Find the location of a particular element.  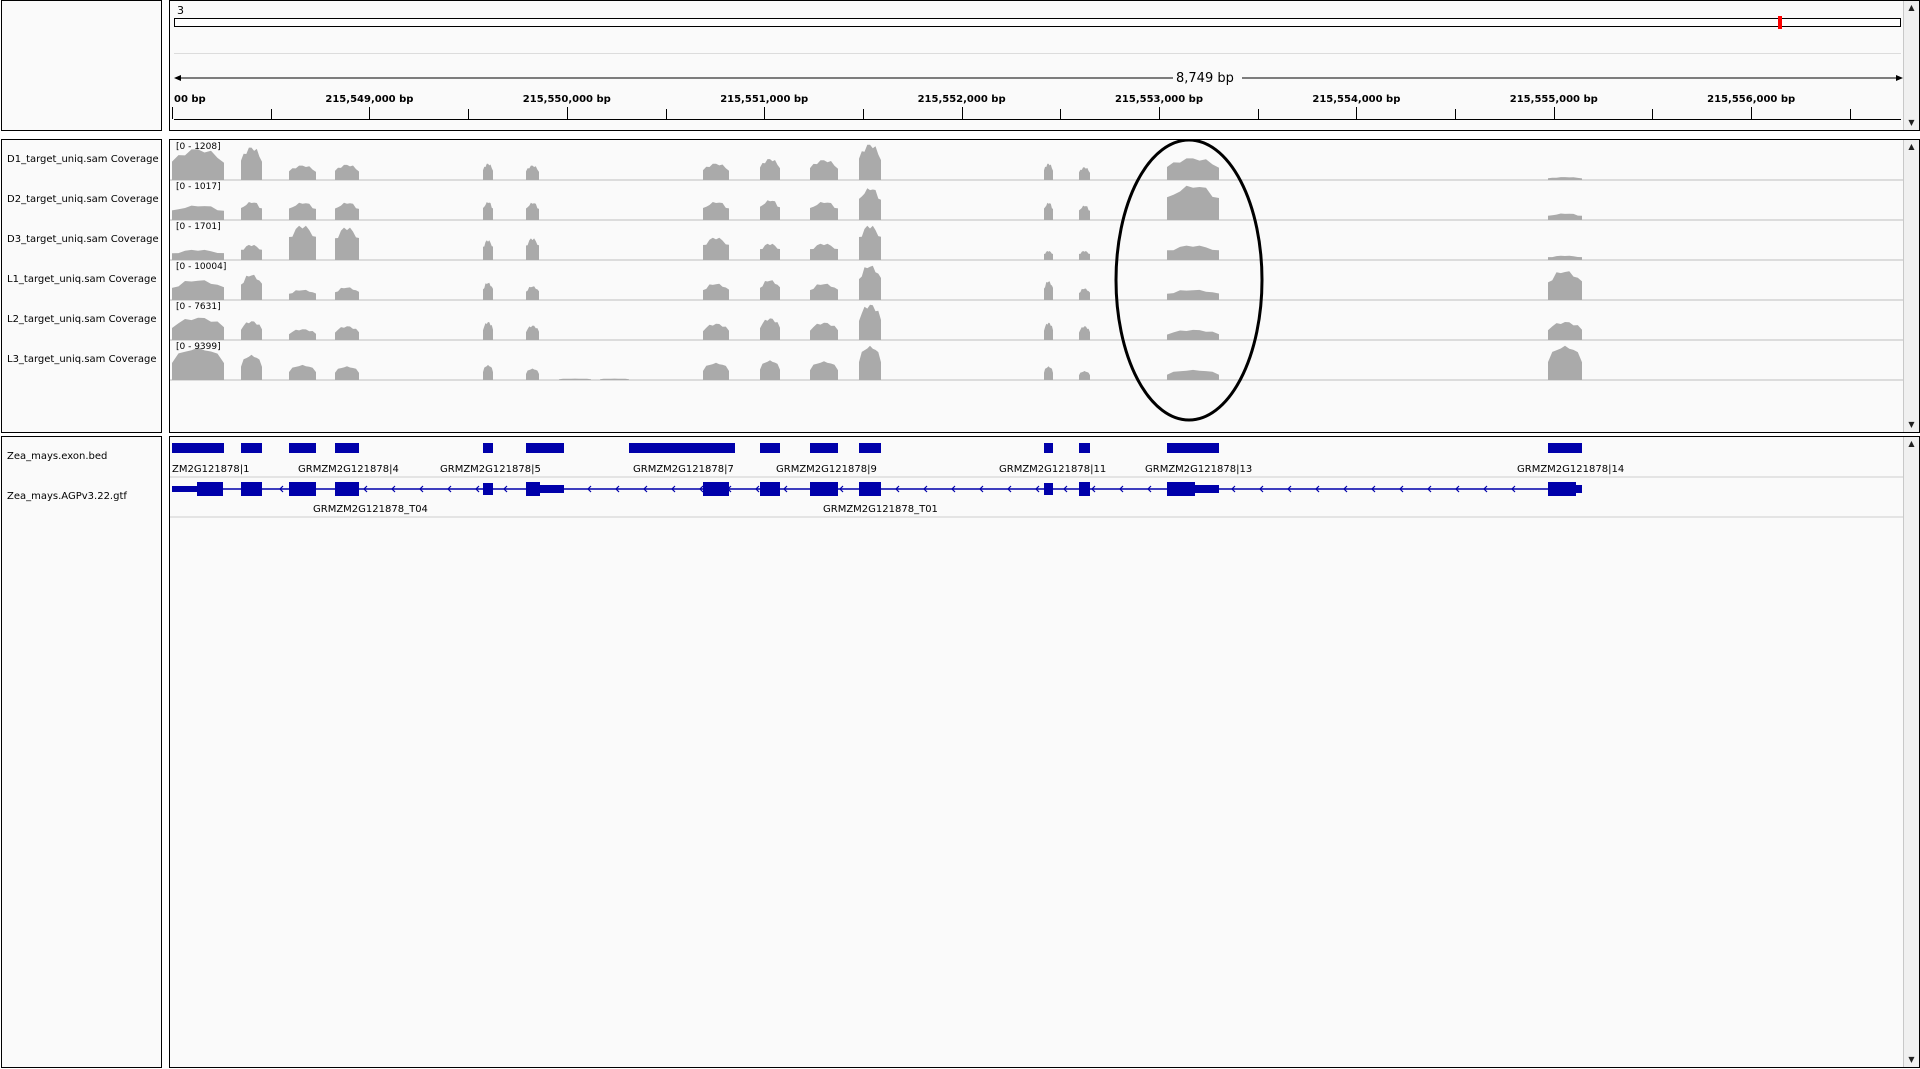

ruler-tick-label: 215,555,000 bp is located at coordinates (1553, 99).